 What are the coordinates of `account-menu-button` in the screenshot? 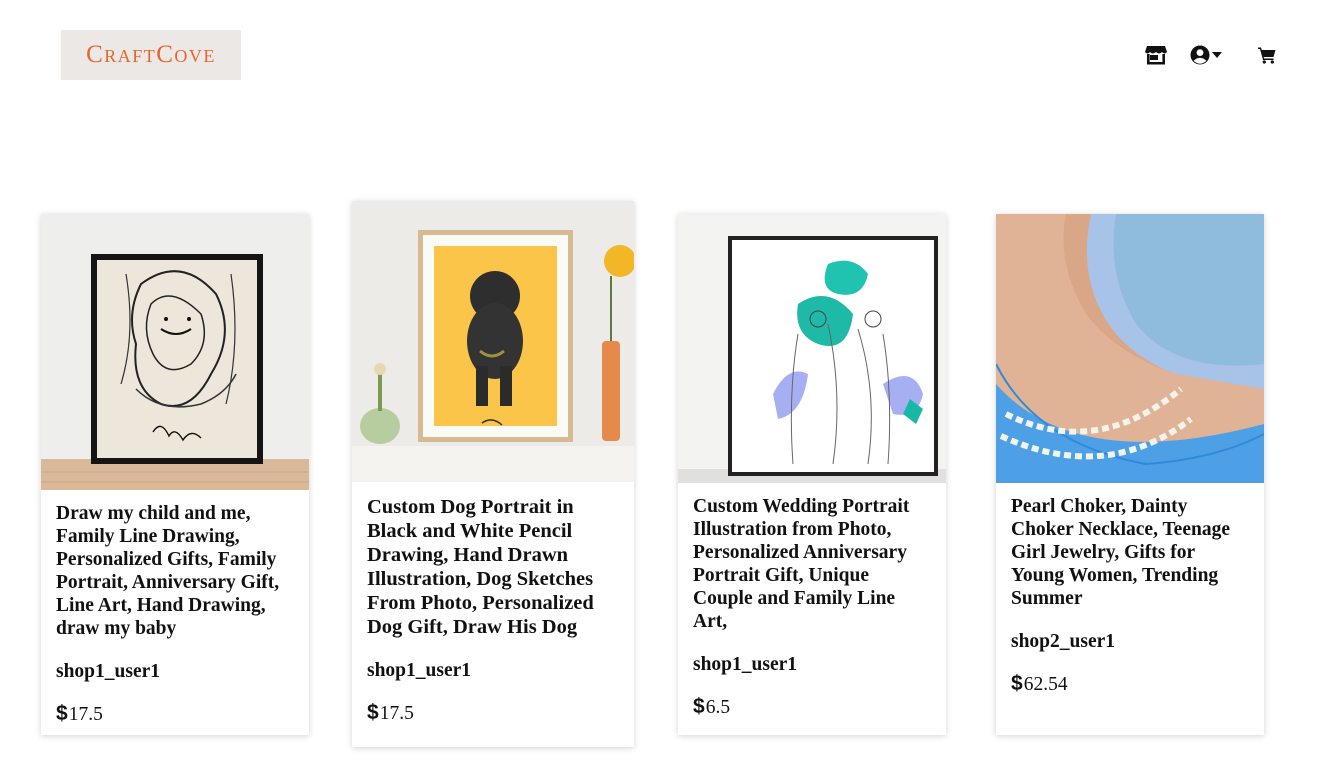 It's located at (1206, 55).